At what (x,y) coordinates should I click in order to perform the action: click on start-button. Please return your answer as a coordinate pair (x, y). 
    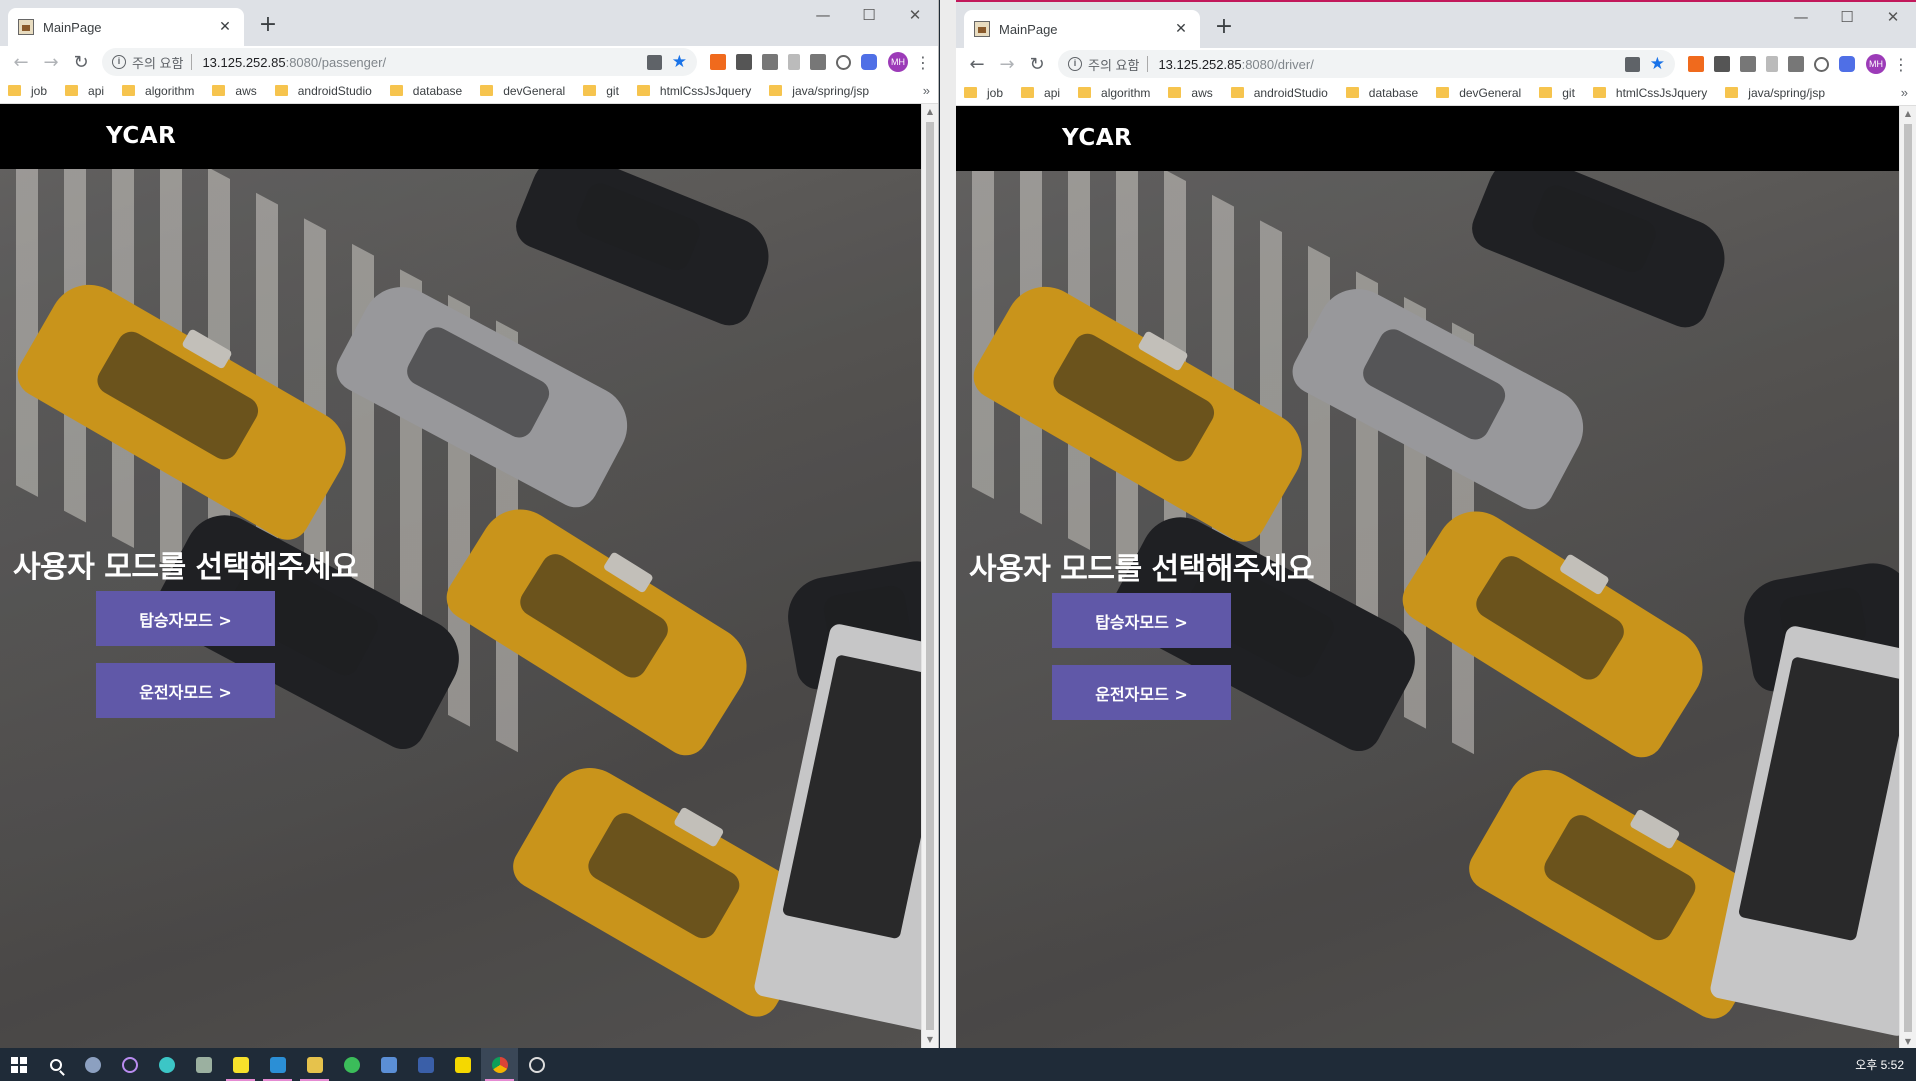
    Looking at the image, I should click on (18, 1064).